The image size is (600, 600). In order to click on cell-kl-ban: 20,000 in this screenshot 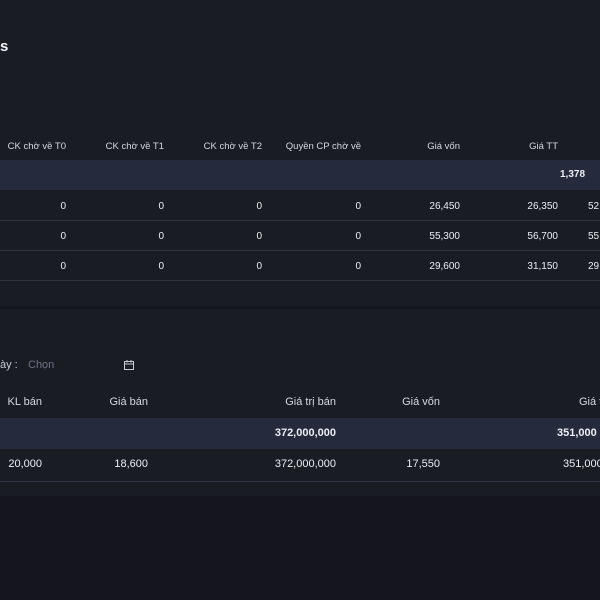, I will do `click(25, 464)`.